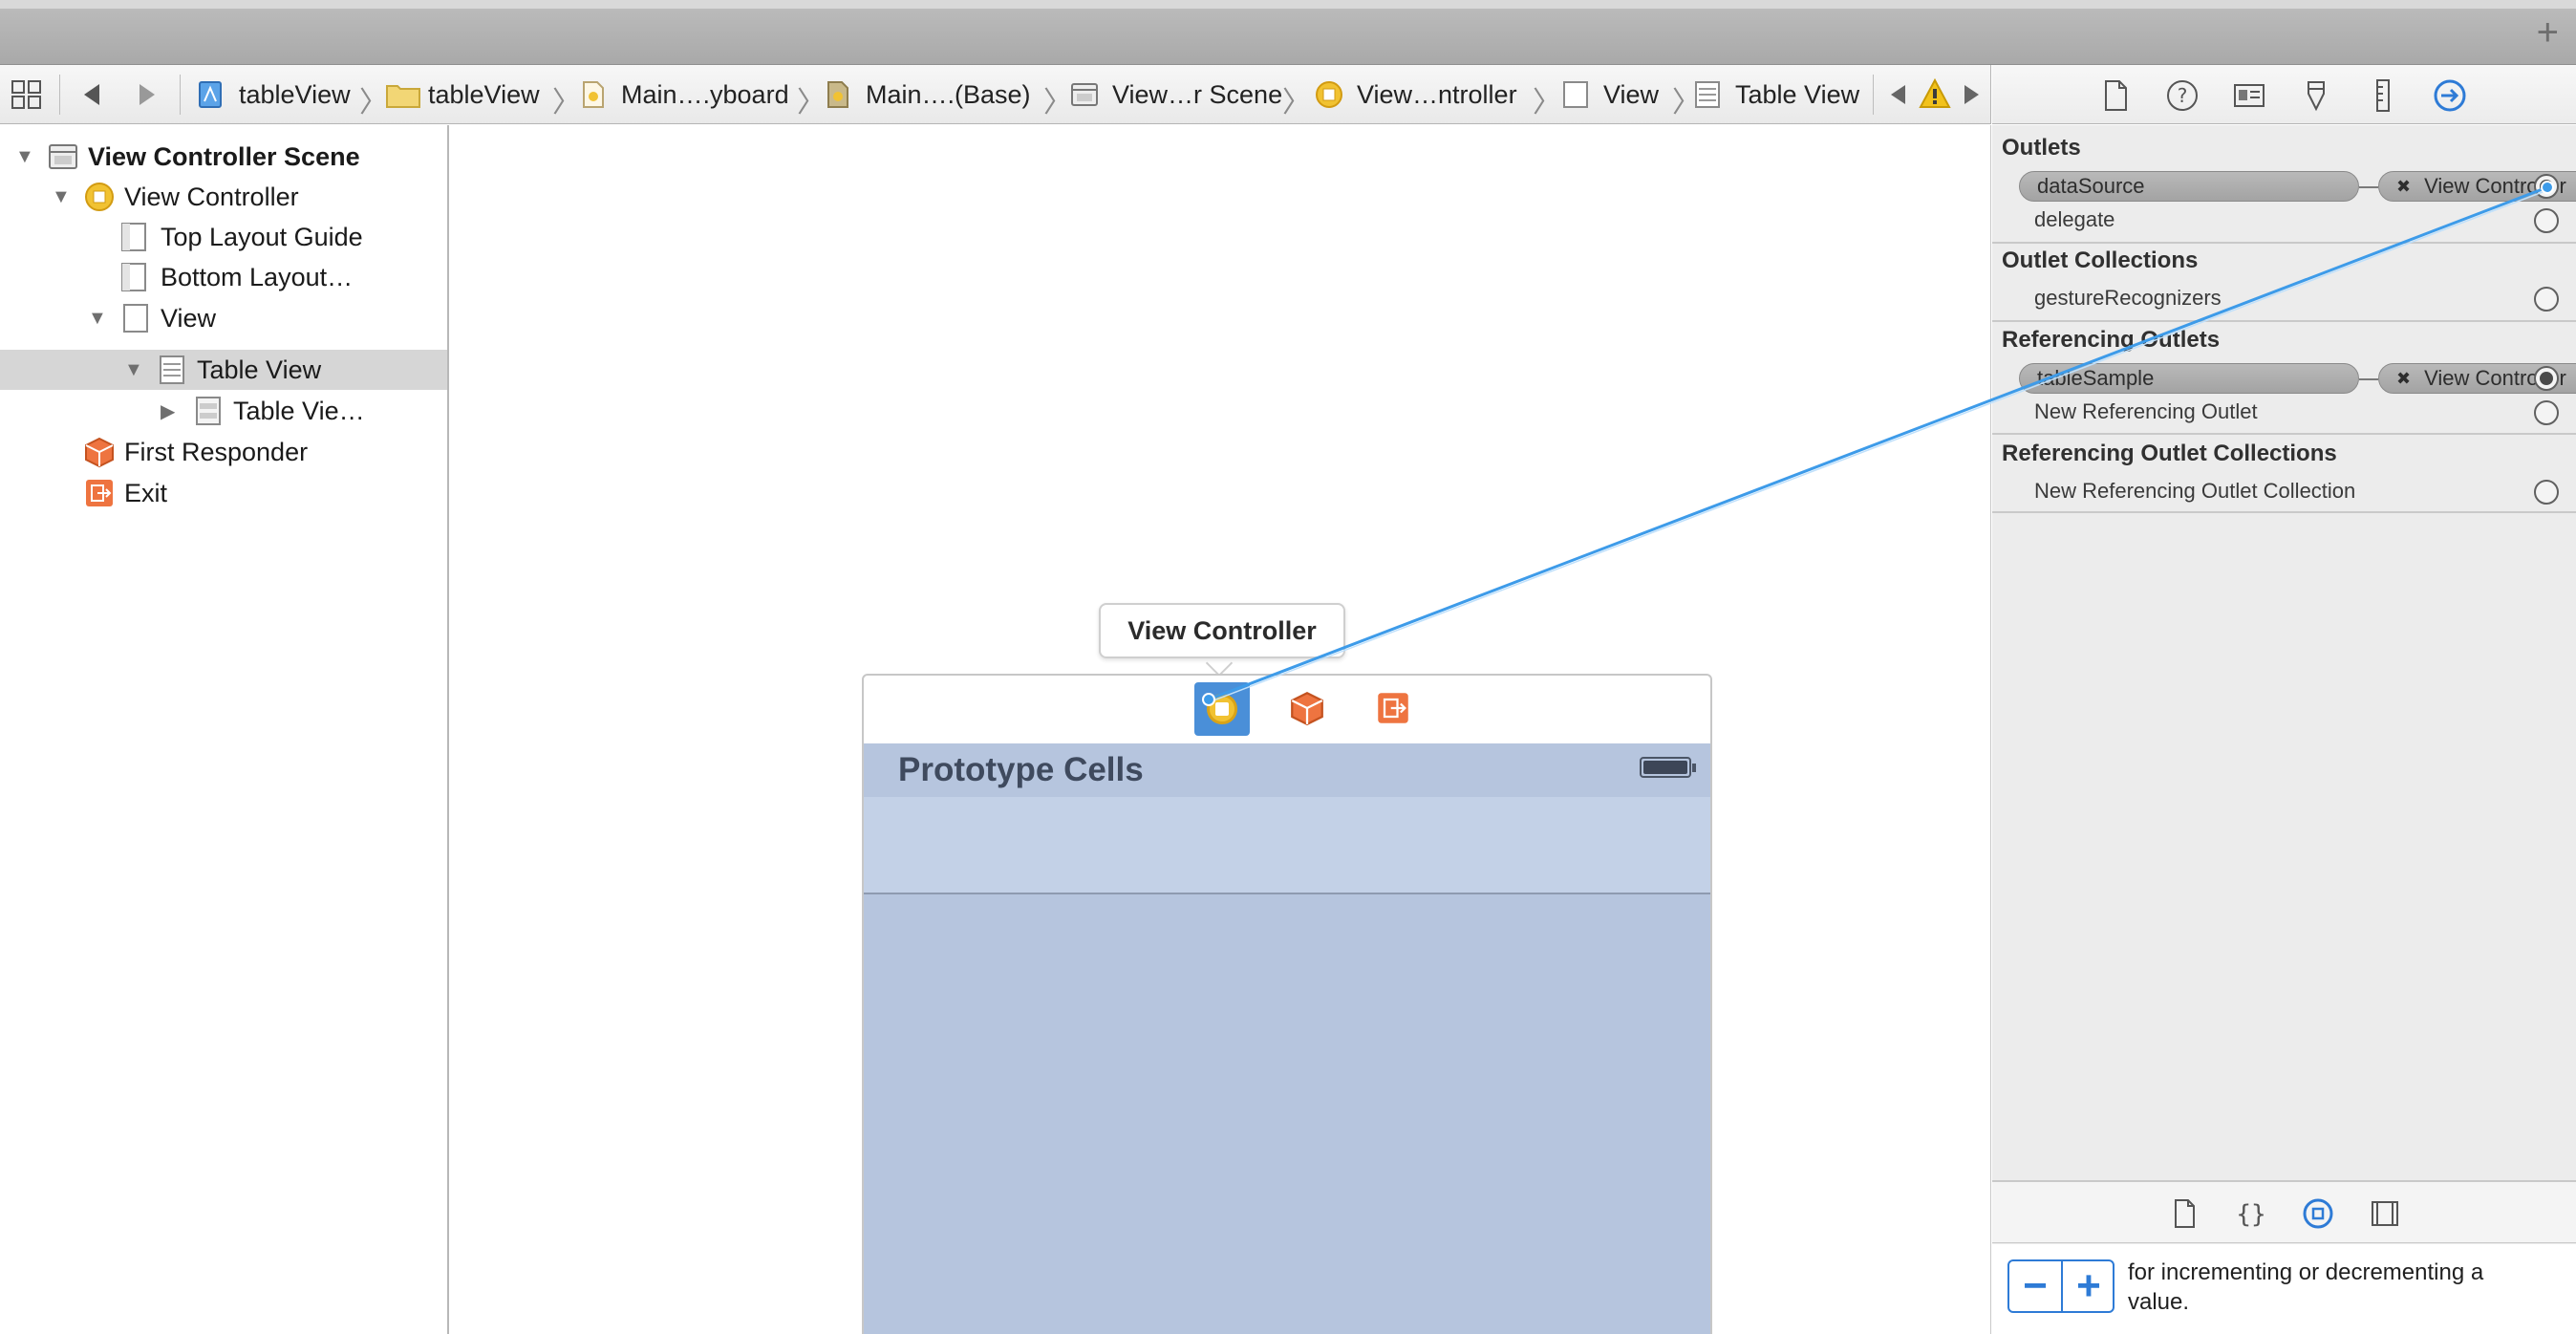 The image size is (2576, 1334). I want to click on outline-item-top-layout-guide: Top Layout Guide, so click(223, 237).